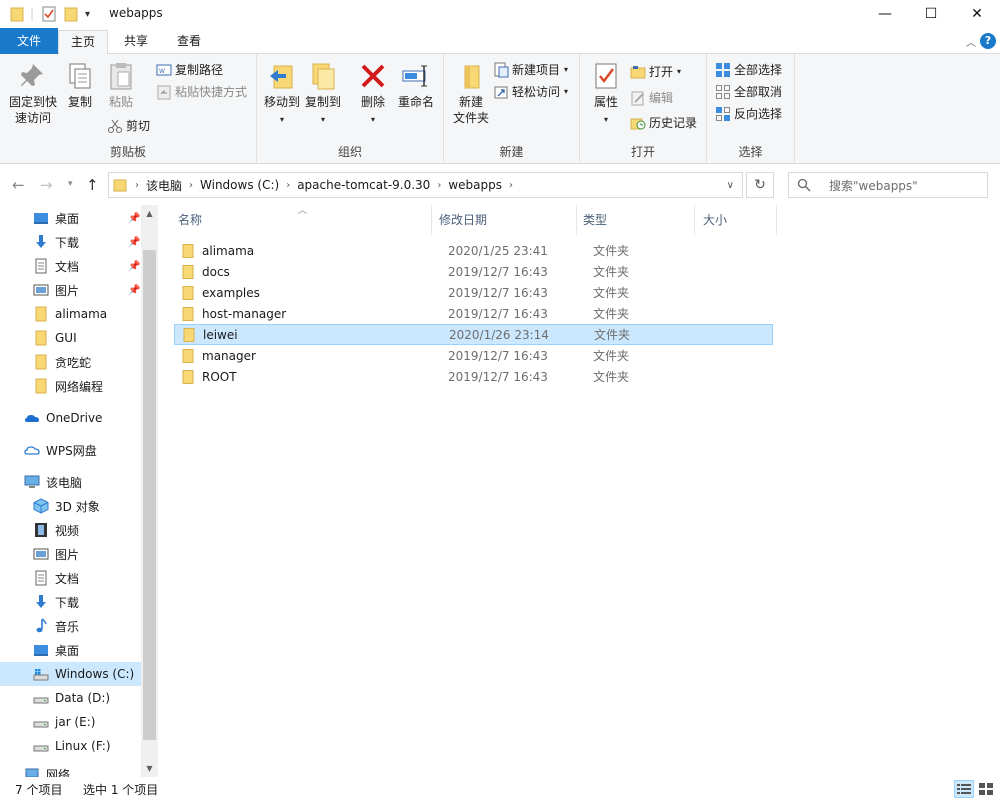 Image resolution: width=1000 pixels, height=802 pixels. What do you see at coordinates (473, 376) in the screenshot?
I see `file-row: ROOT 2019/12/7 16:43 文件夹` at bounding box center [473, 376].